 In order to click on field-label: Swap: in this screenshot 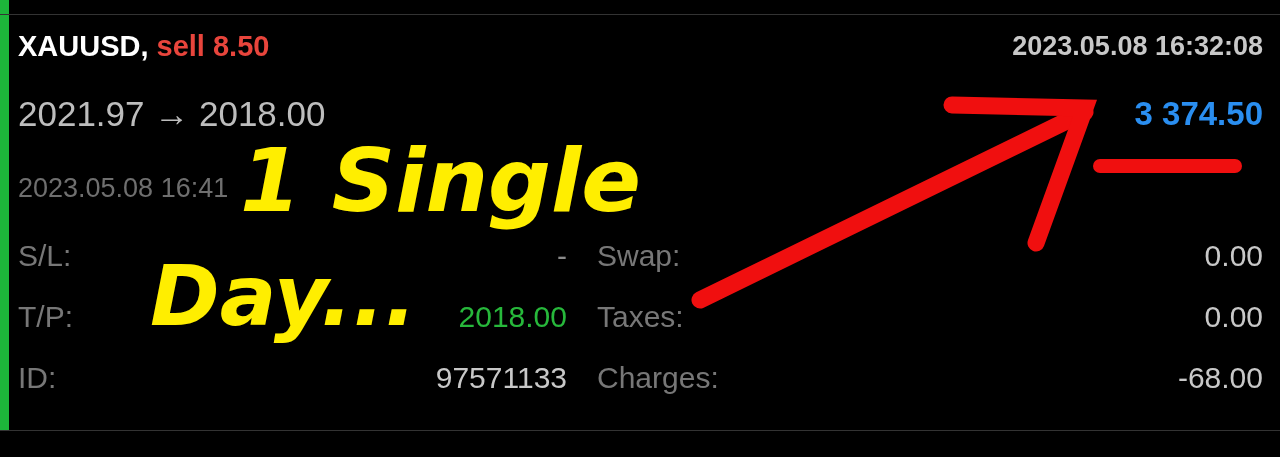, I will do `click(639, 255)`.